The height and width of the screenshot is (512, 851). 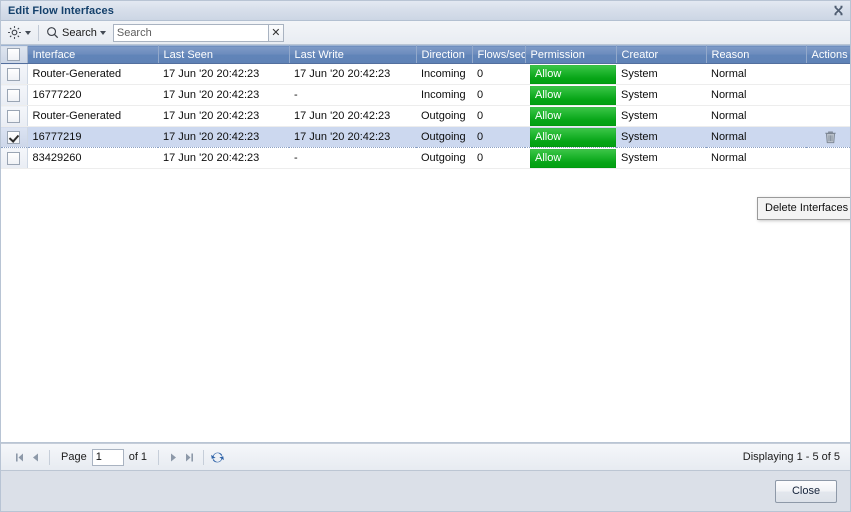 I want to click on first-page-icon, so click(x=19, y=457).